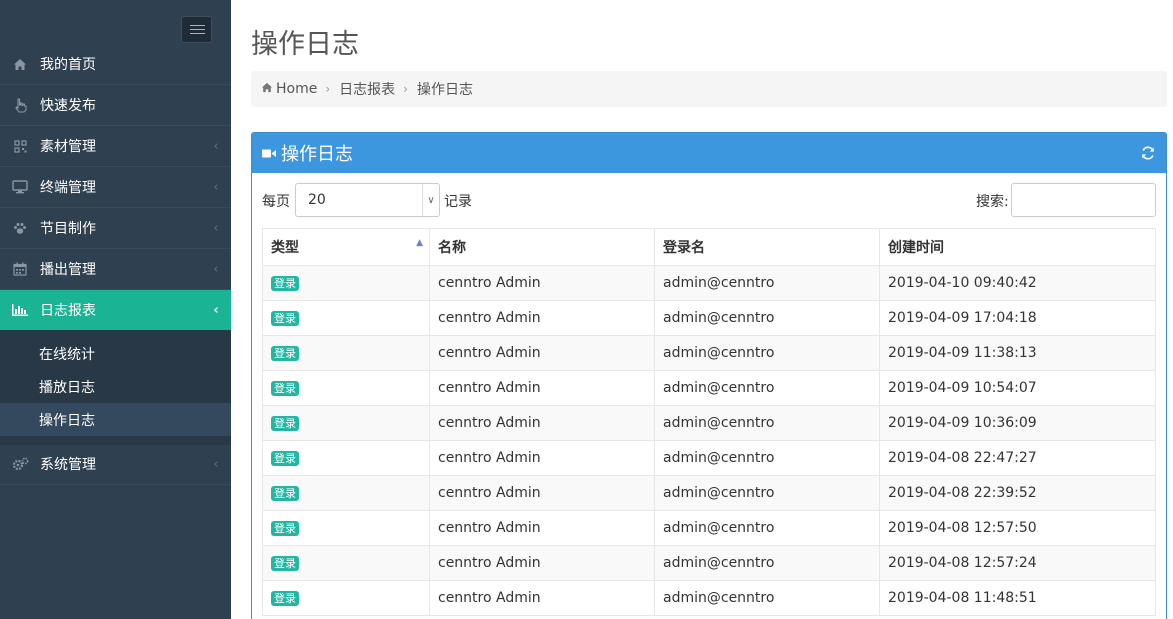 The image size is (1173, 619). What do you see at coordinates (962, 563) in the screenshot?
I see `created-time-cell-text: 2019-04-08 12:57:24` at bounding box center [962, 563].